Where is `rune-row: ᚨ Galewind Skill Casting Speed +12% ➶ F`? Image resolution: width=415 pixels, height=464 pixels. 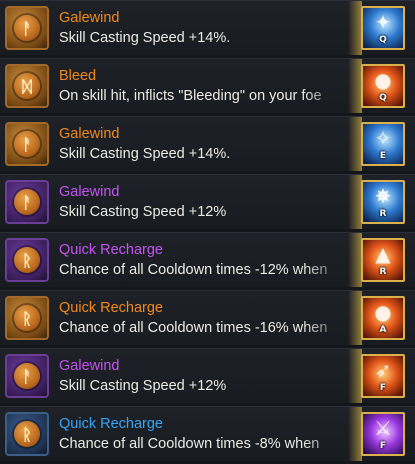
rune-row: ᚨ Galewind Skill Casting Speed +12% ➶ F is located at coordinates (207, 375).